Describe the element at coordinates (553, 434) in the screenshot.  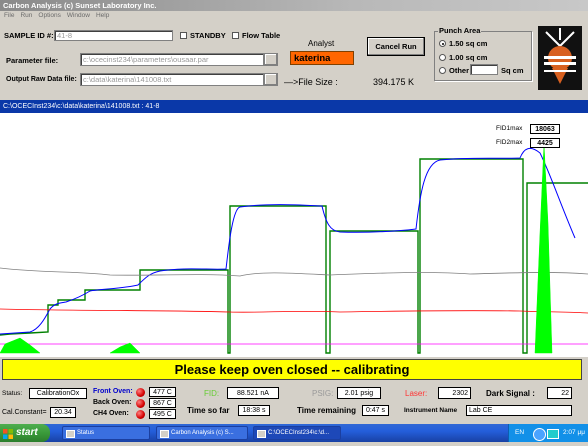
I see `network-icon` at that location.